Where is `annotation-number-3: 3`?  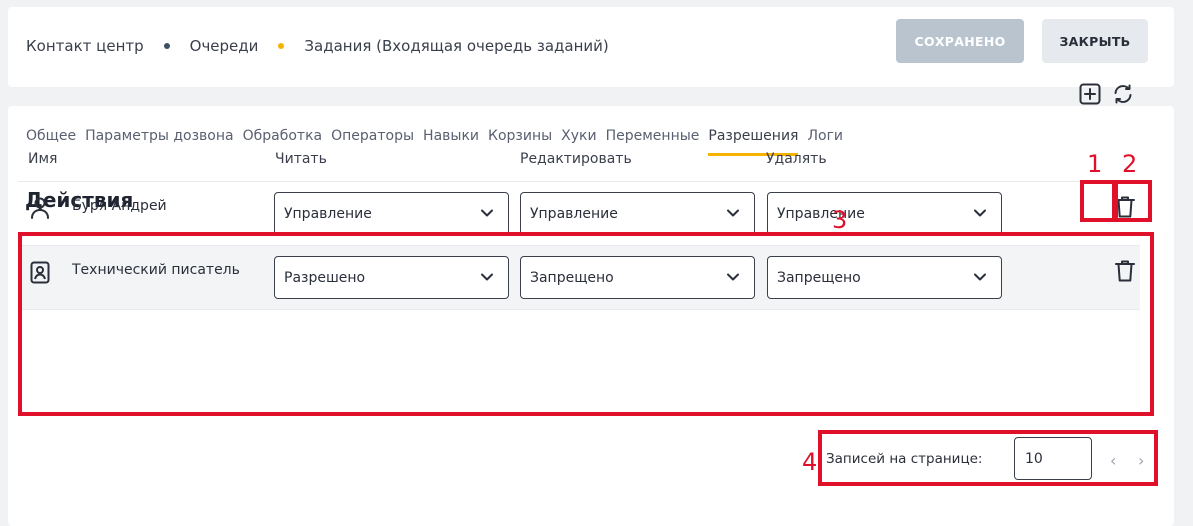 annotation-number-3: 3 is located at coordinates (840, 220).